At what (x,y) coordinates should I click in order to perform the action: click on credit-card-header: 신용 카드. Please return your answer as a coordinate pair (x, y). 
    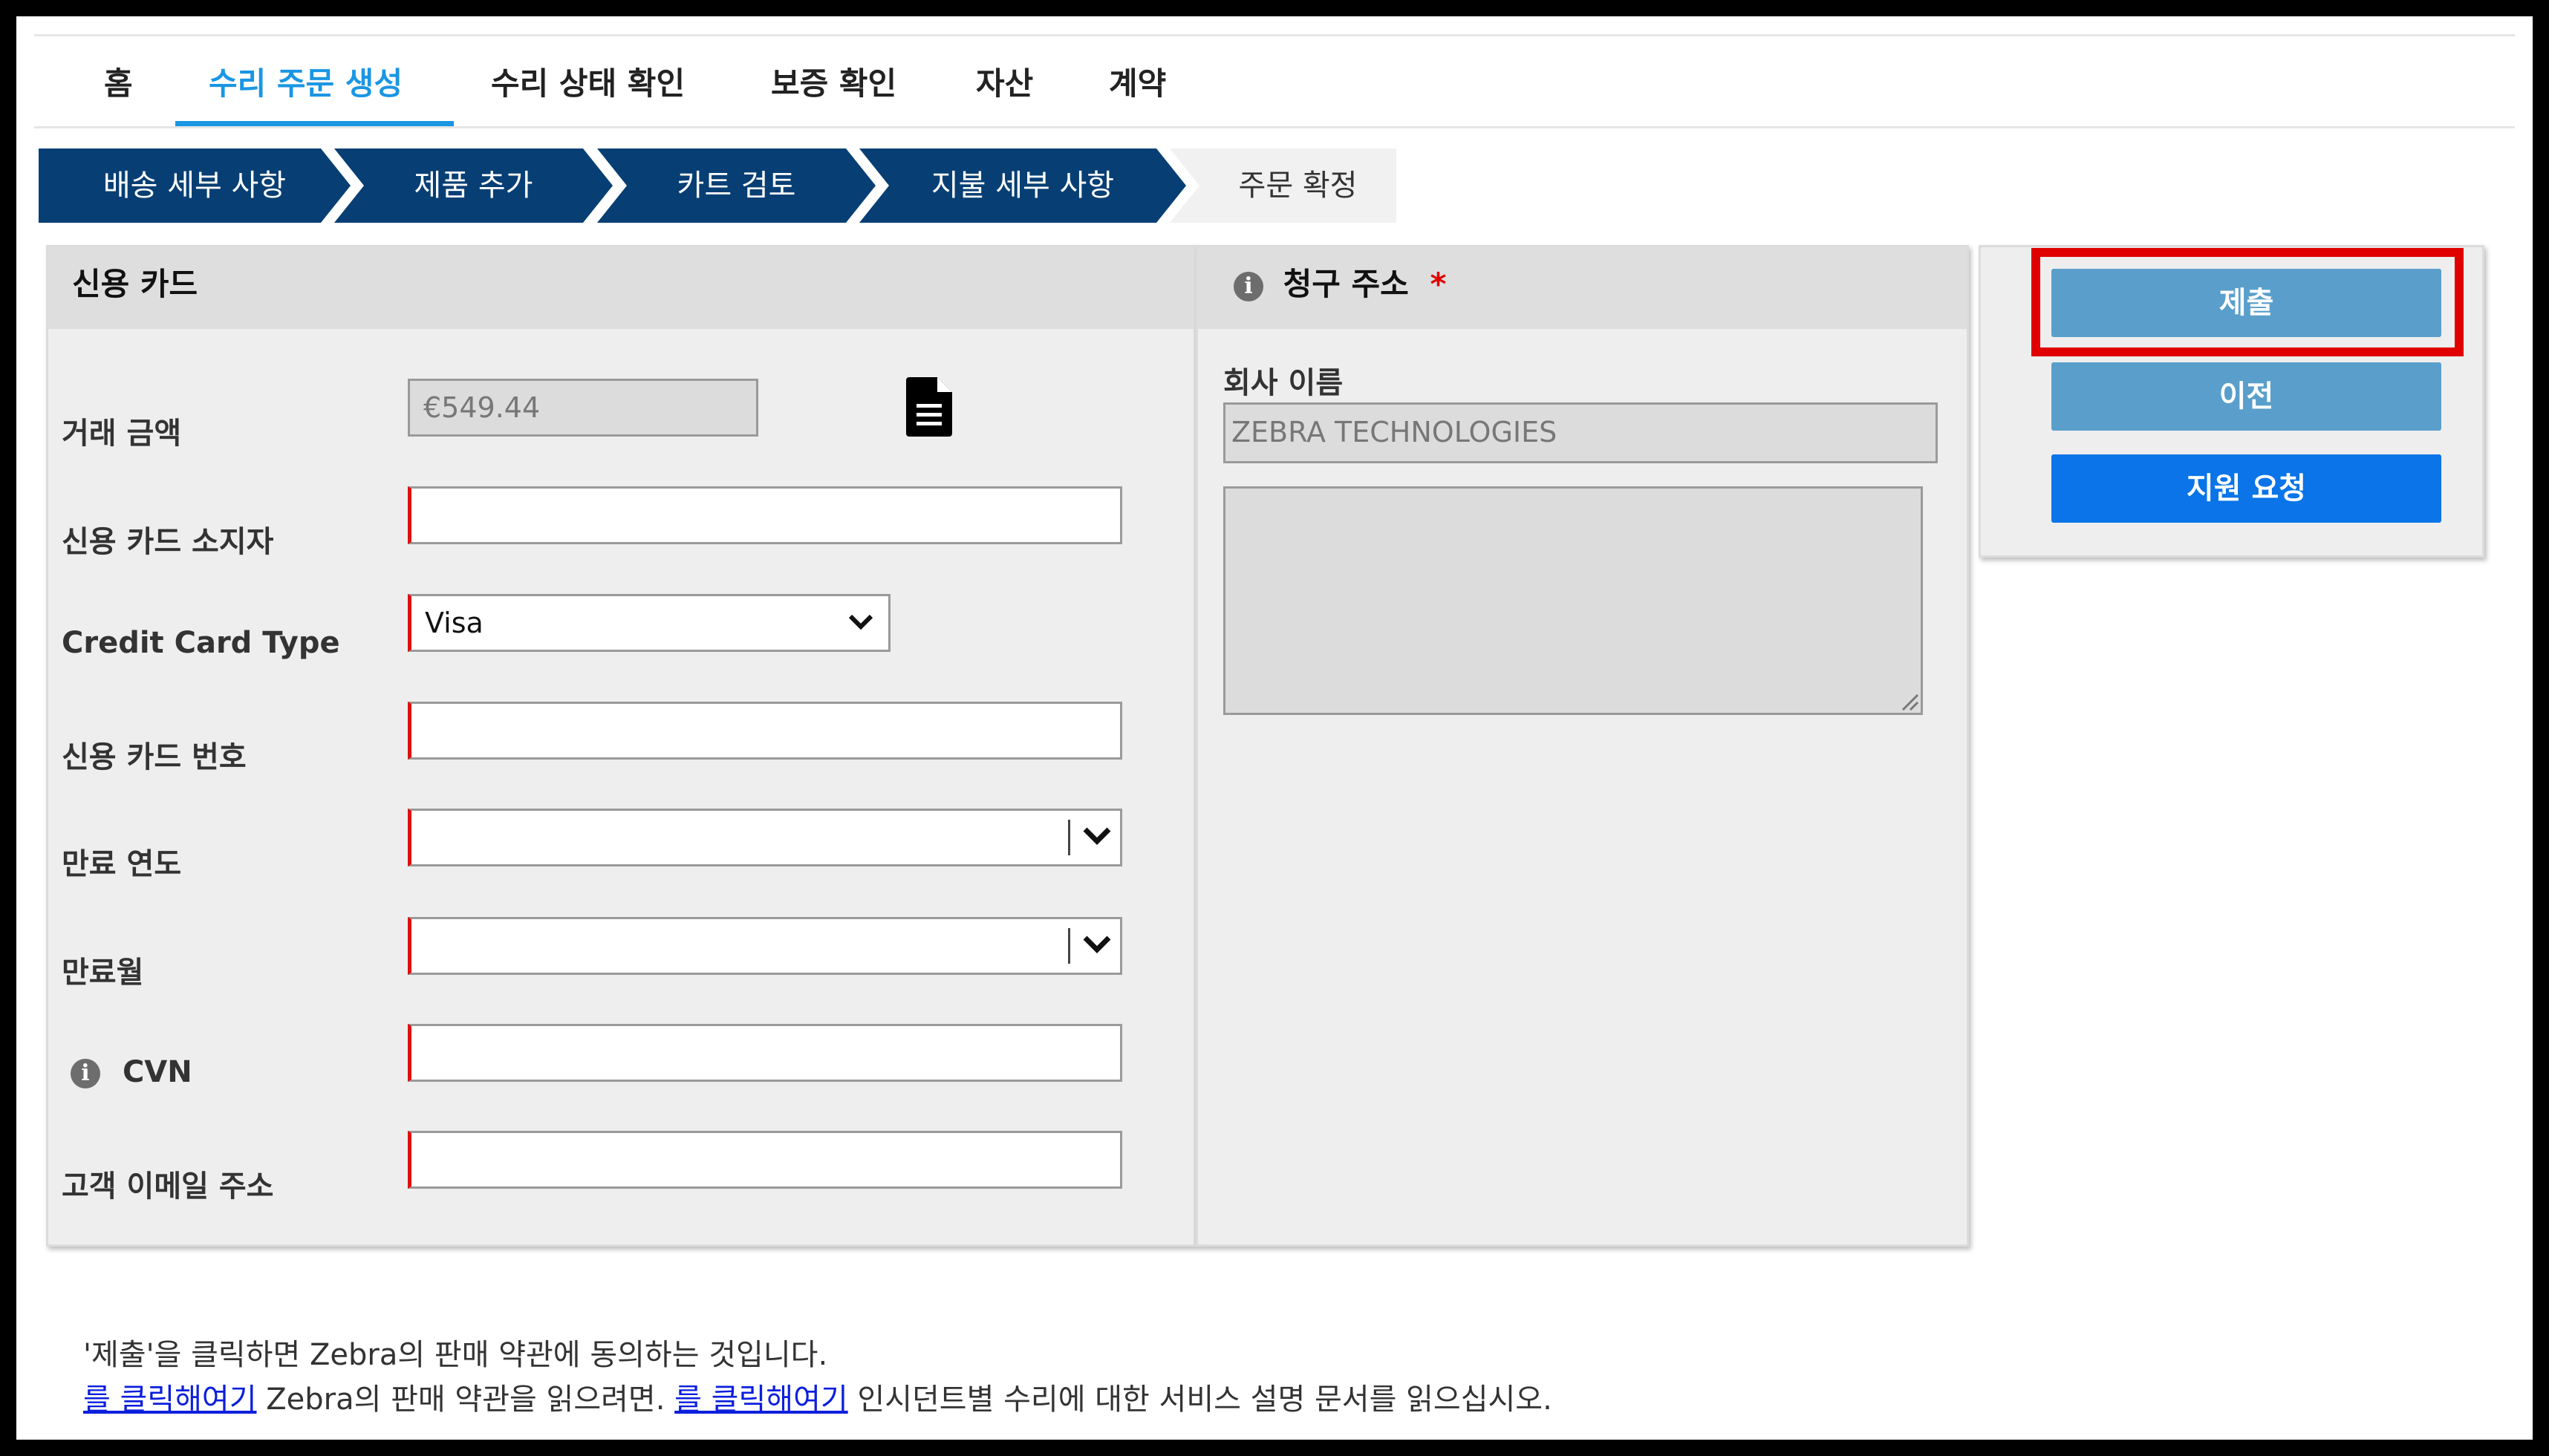
    Looking at the image, I should click on (621, 288).